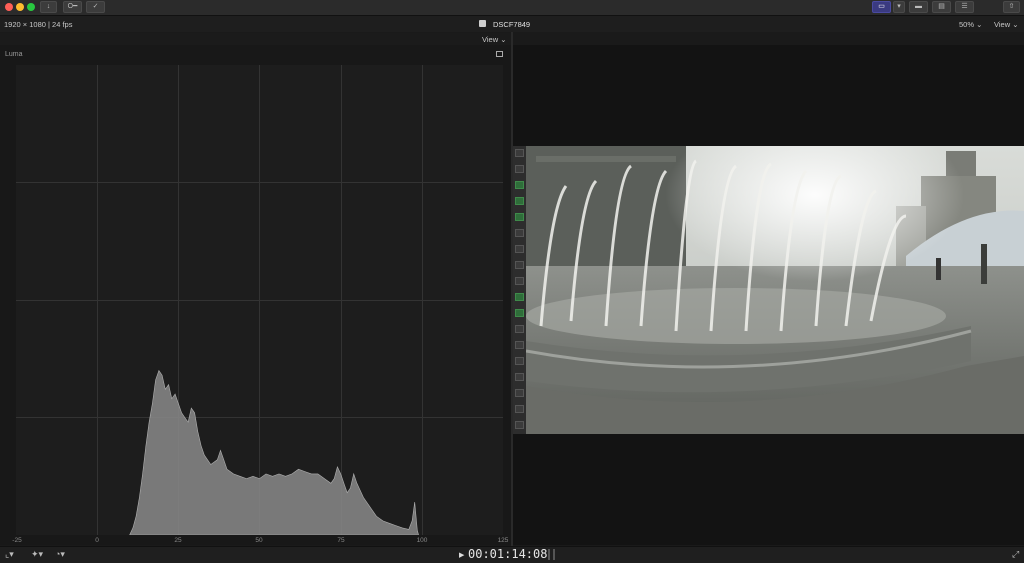 The height and width of the screenshot is (563, 1024). Describe the element at coordinates (1002, 24) in the screenshot. I see `view-label: View` at that location.